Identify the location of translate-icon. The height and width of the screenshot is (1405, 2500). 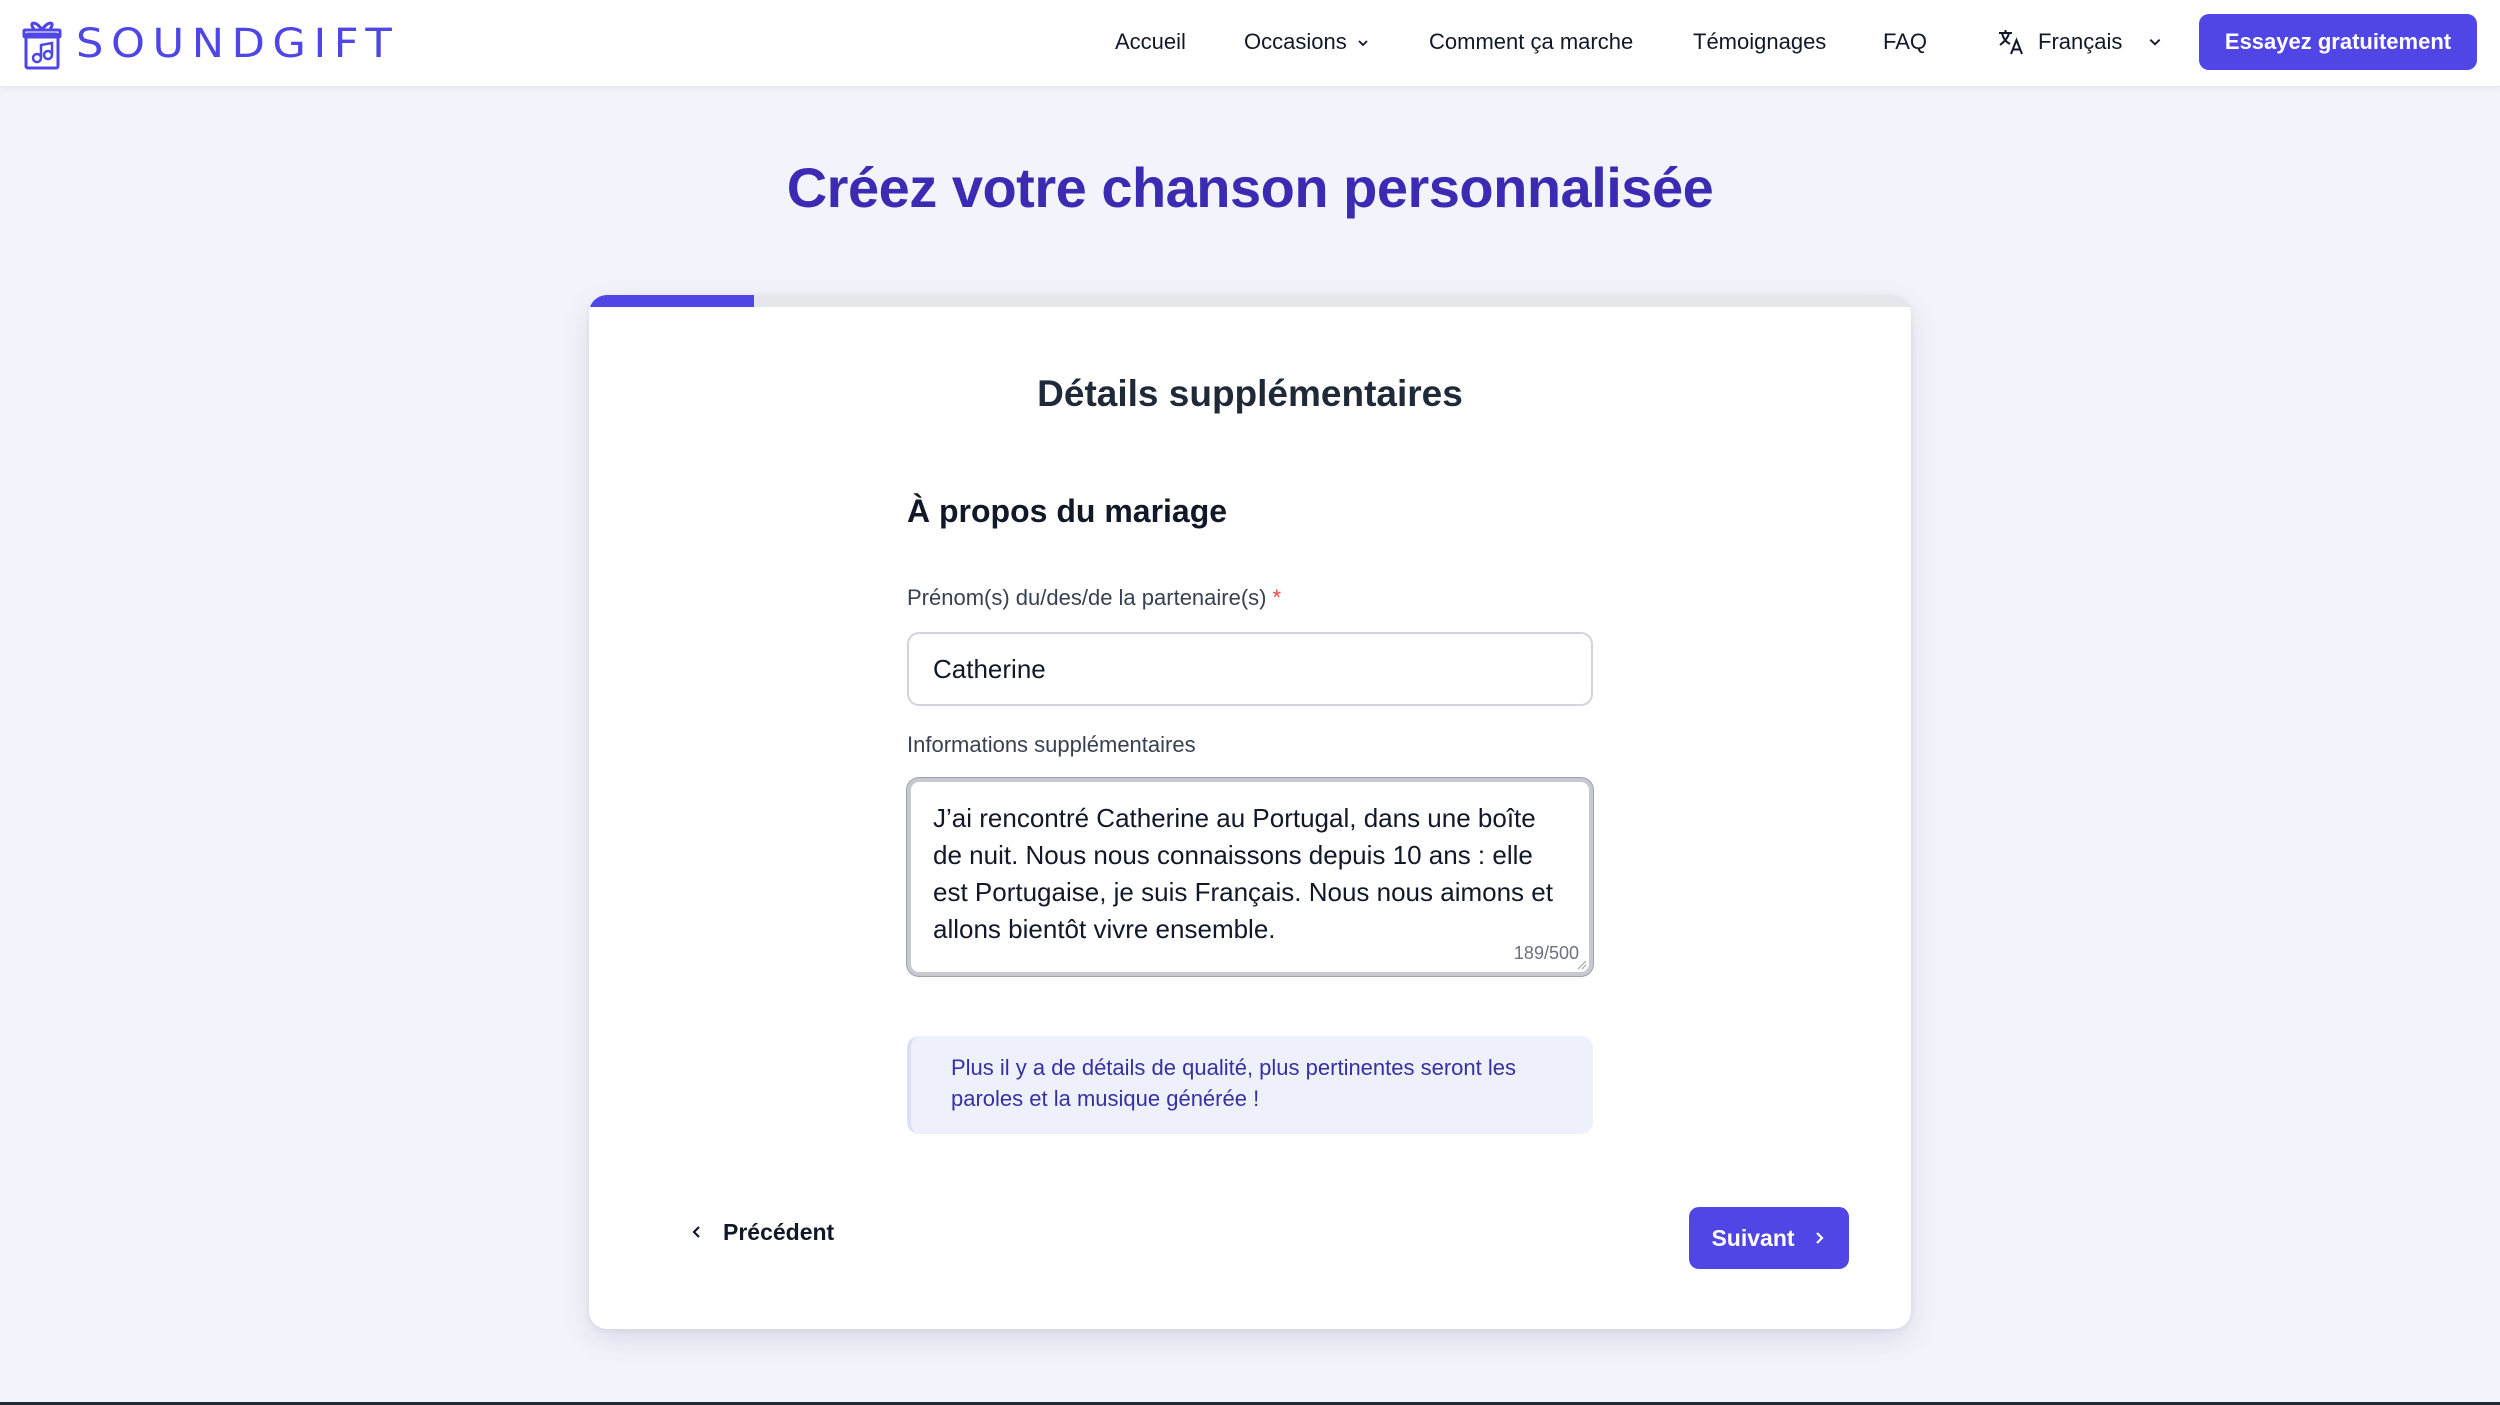
(2011, 42).